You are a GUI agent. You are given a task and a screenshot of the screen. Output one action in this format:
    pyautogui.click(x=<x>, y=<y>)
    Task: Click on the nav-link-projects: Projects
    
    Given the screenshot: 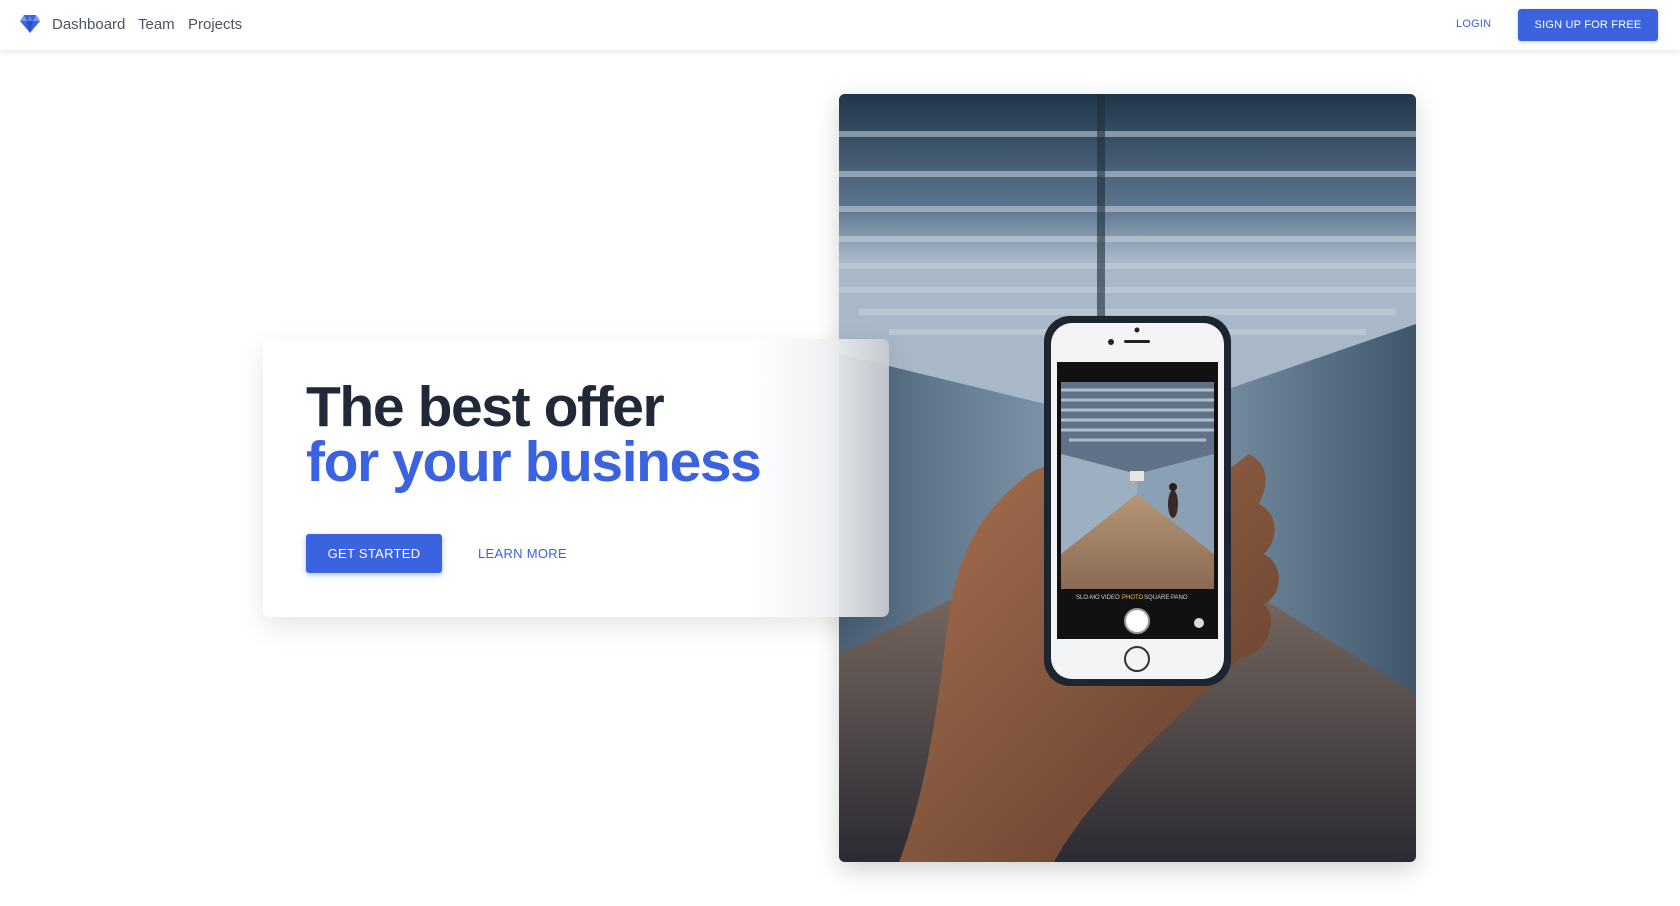 What is the action you would take?
    pyautogui.click(x=215, y=24)
    